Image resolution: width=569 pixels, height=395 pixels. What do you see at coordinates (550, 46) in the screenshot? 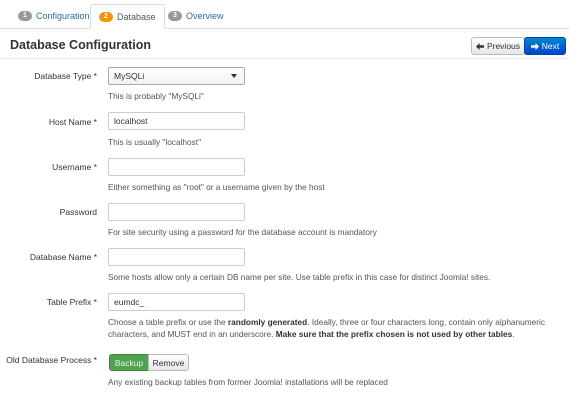
I see `next-label: Next` at bounding box center [550, 46].